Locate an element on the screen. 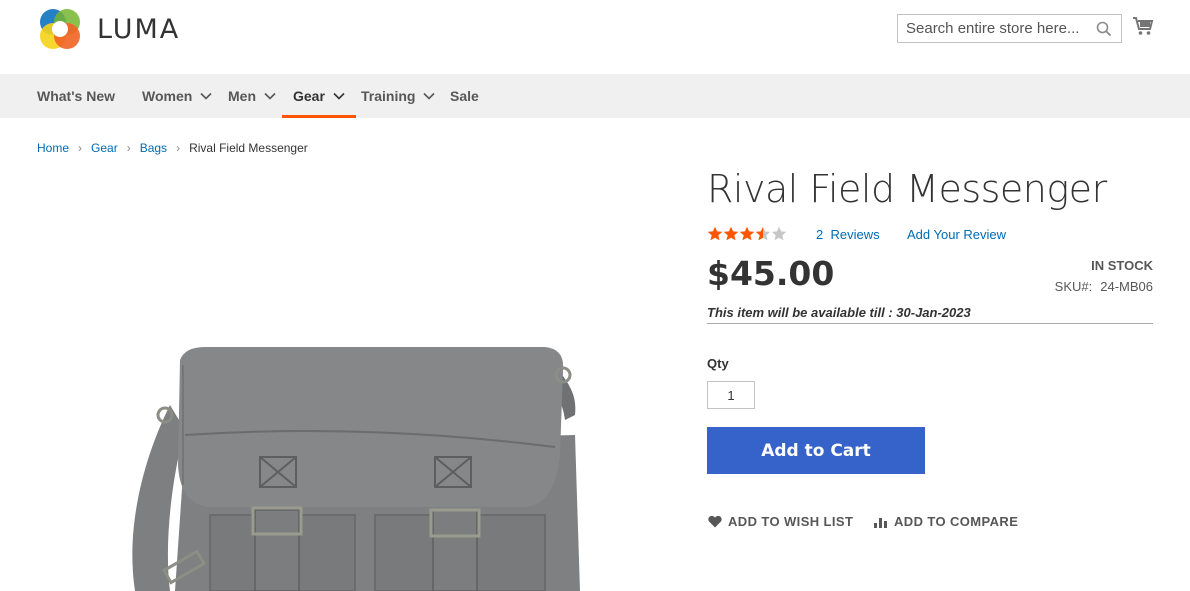 The width and height of the screenshot is (1190, 591). rating-stars is located at coordinates (747, 233).